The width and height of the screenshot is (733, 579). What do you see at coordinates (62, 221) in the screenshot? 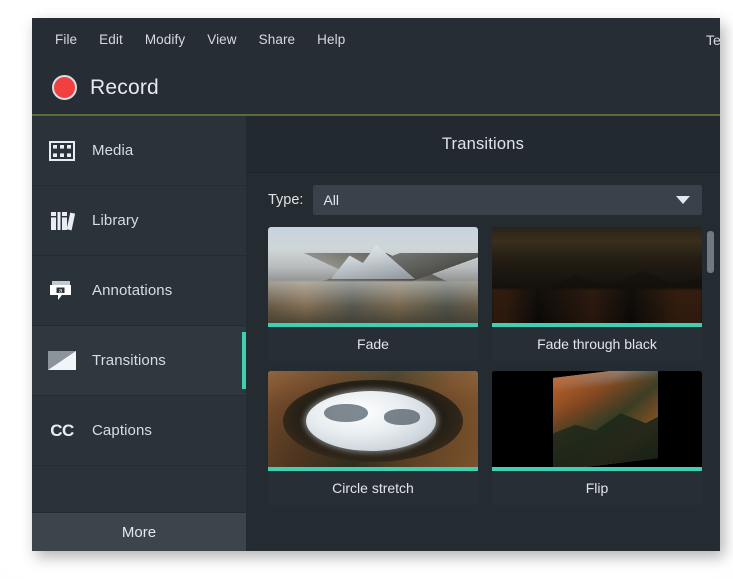
I see `books-icon` at bounding box center [62, 221].